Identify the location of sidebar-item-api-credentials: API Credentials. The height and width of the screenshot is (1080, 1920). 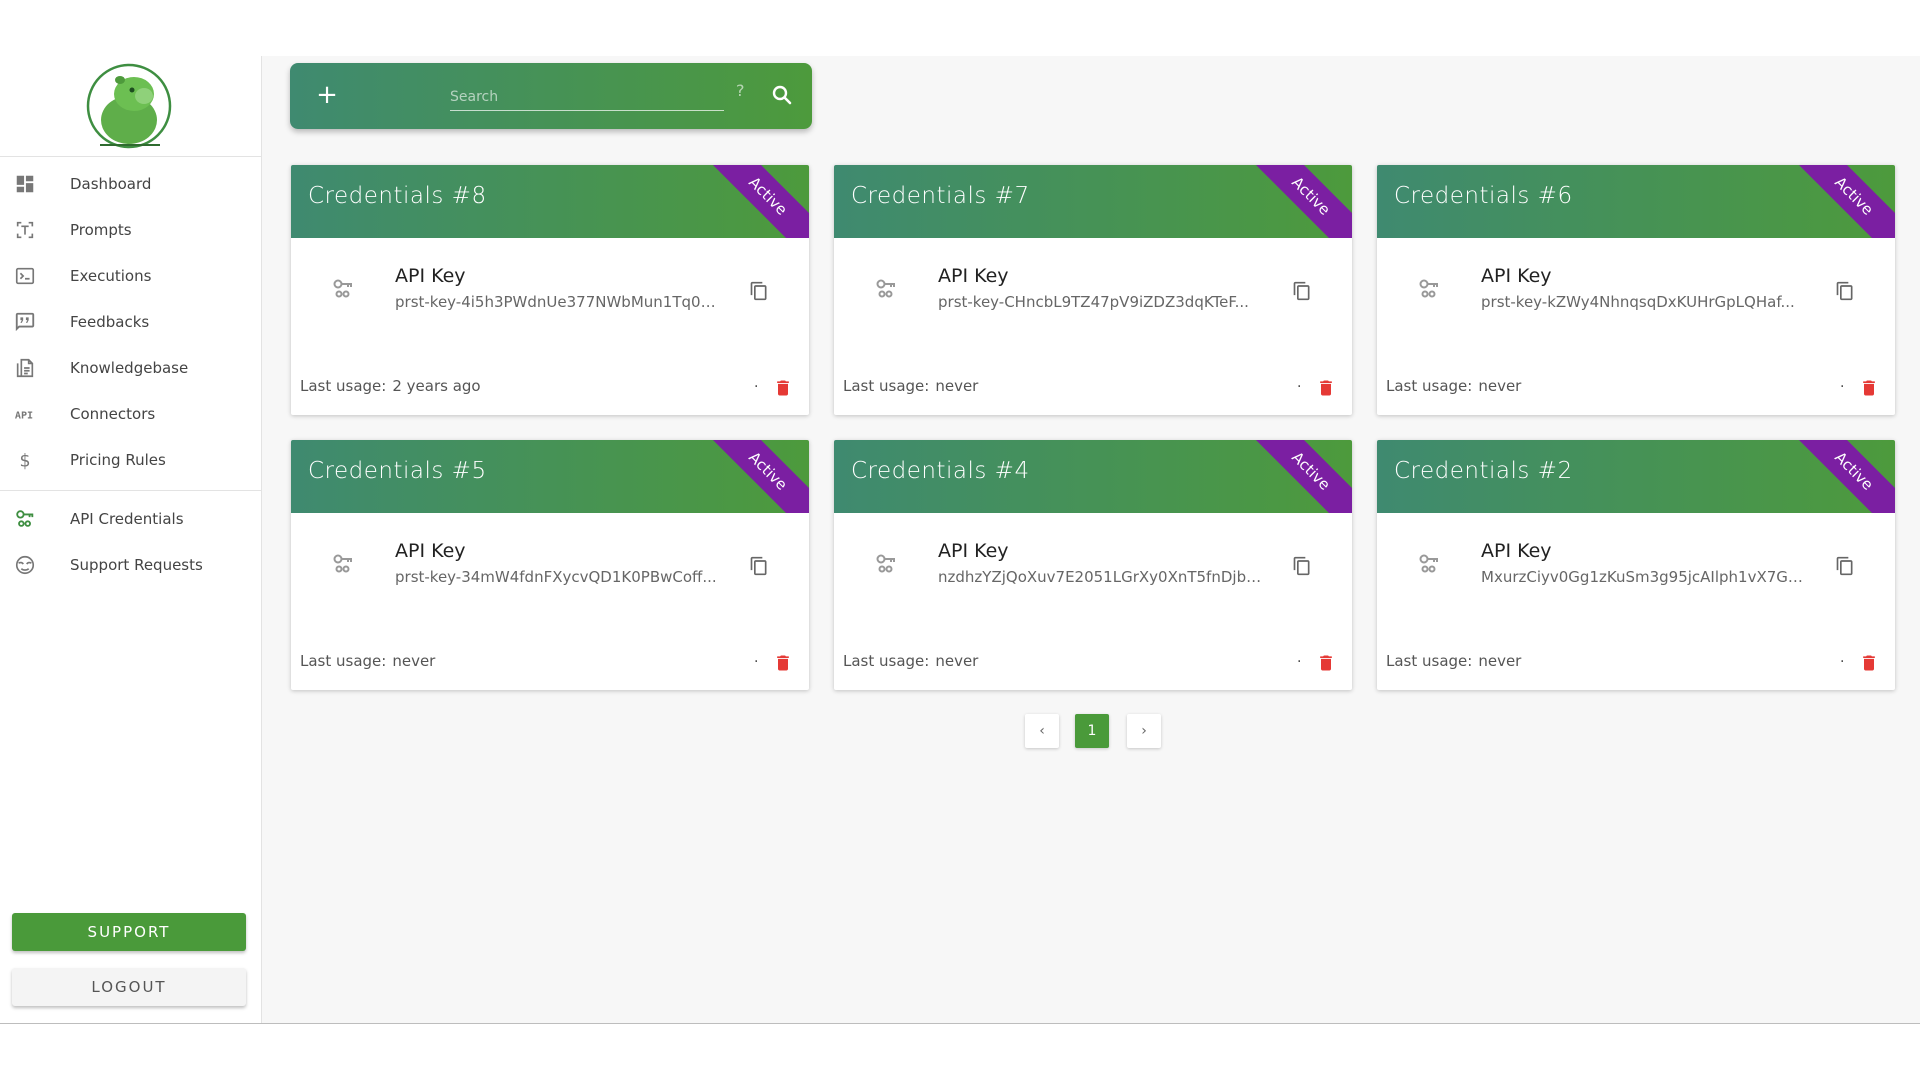
(131, 519).